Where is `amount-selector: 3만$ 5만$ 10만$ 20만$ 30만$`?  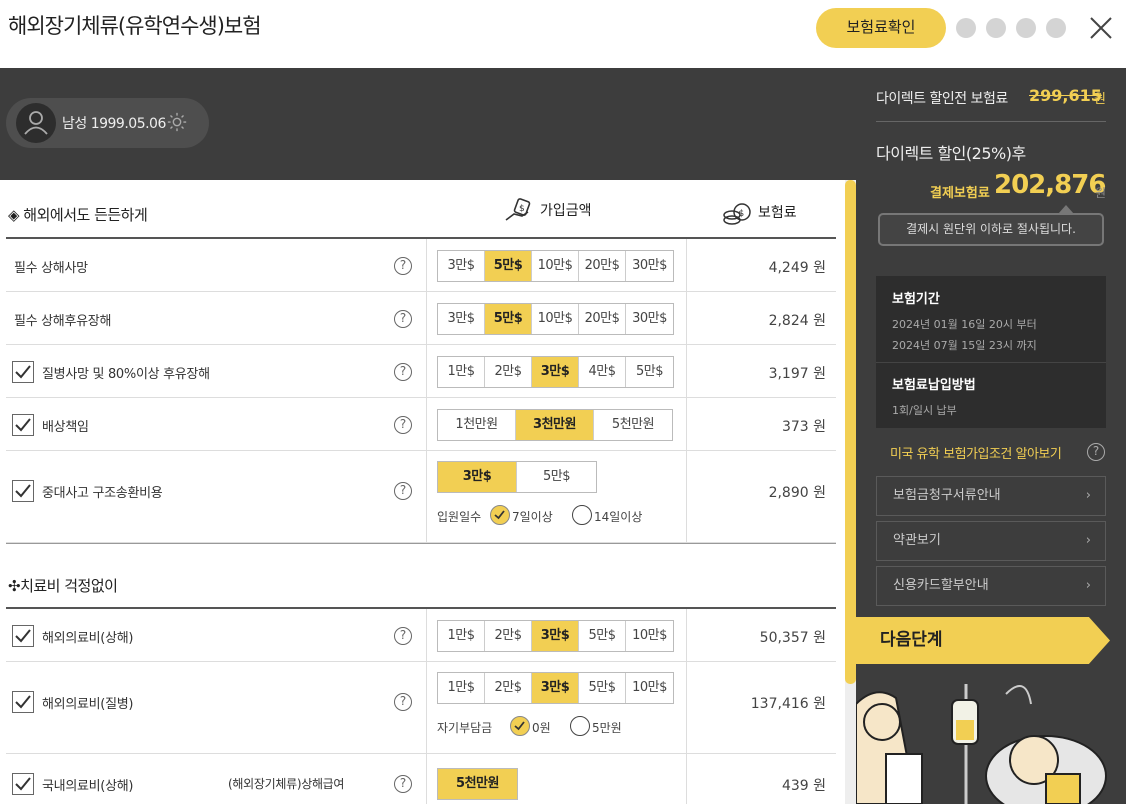 amount-selector: 3만$ 5만$ 10만$ 20만$ 30만$ is located at coordinates (555, 266).